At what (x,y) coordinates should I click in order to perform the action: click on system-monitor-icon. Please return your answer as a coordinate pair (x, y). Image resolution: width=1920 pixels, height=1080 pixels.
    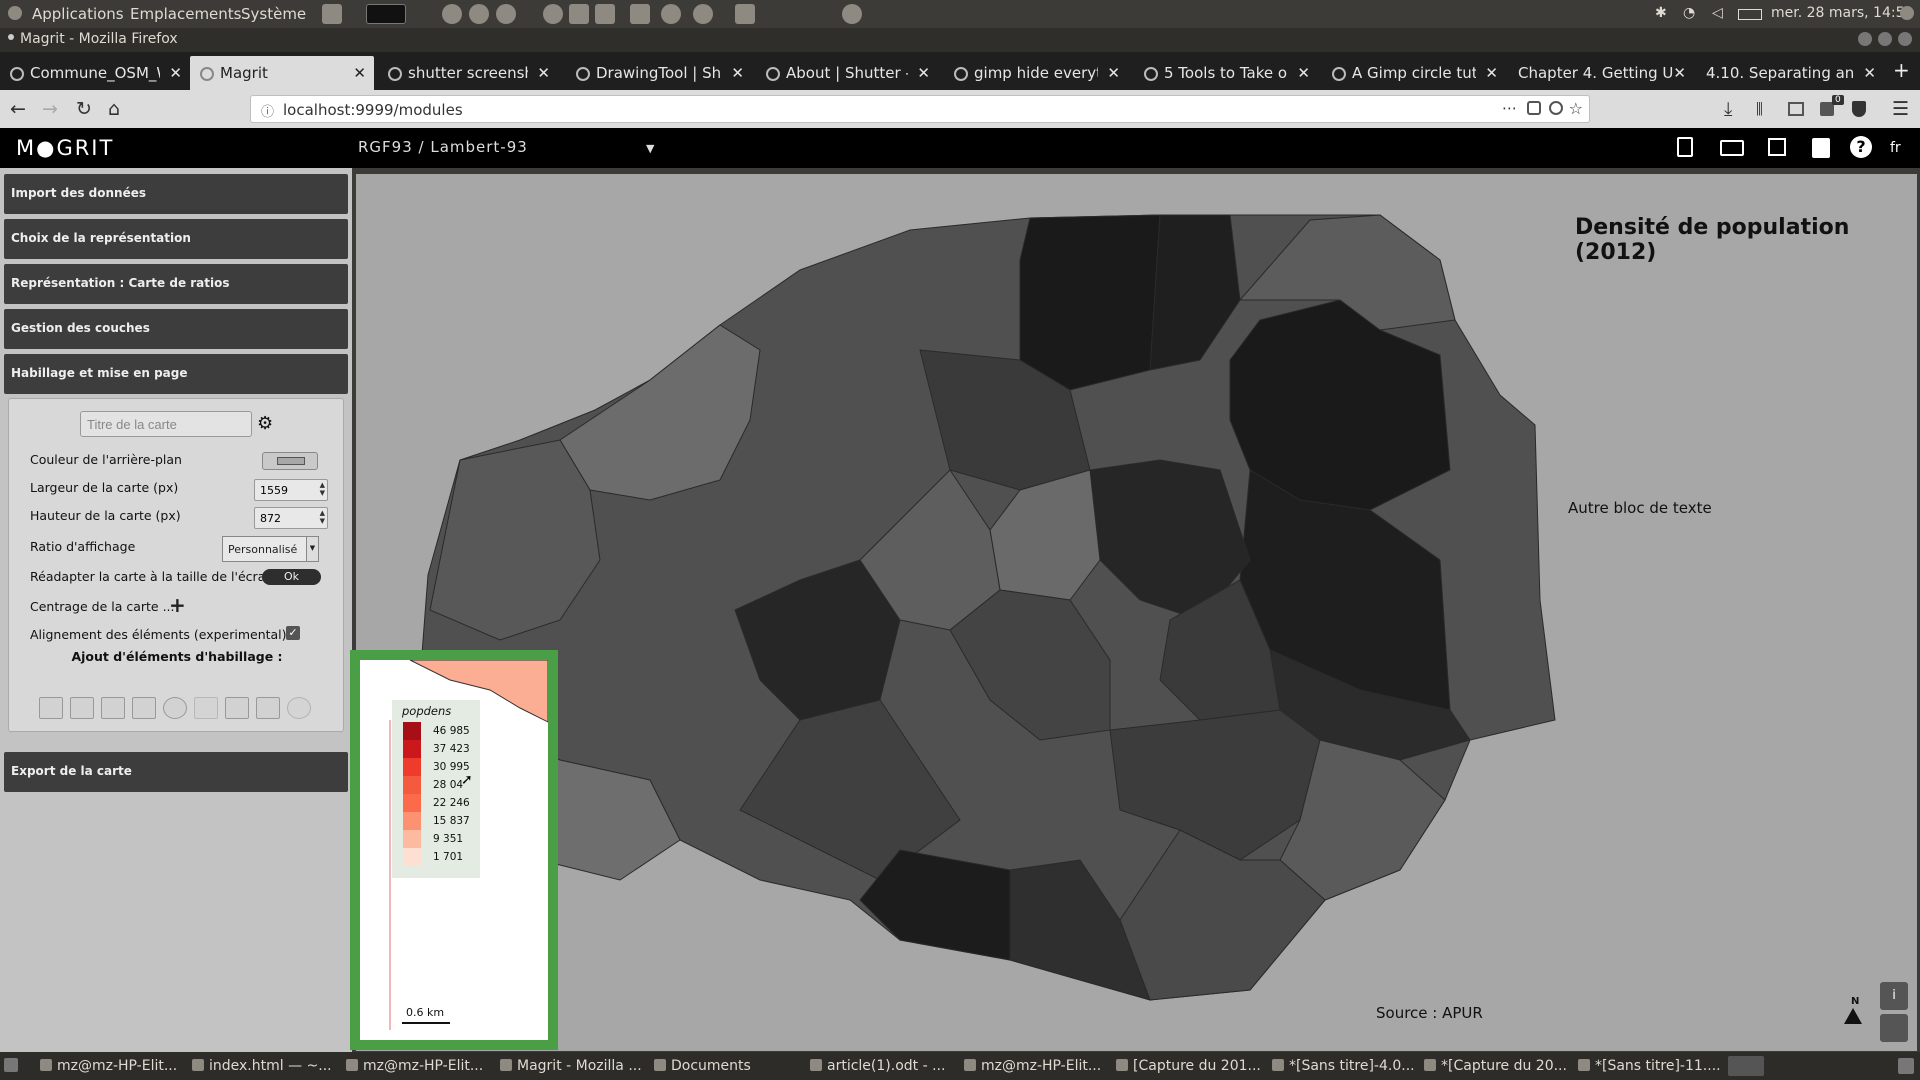
    Looking at the image, I should click on (386, 14).